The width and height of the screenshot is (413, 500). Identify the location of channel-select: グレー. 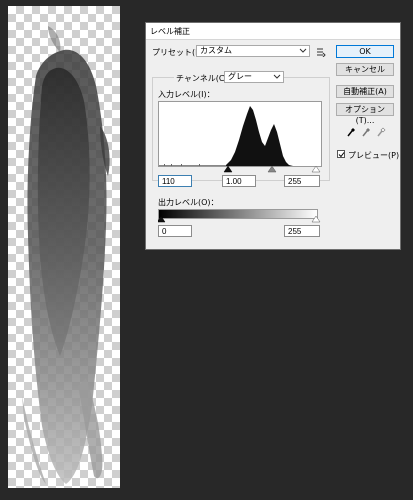
(254, 77).